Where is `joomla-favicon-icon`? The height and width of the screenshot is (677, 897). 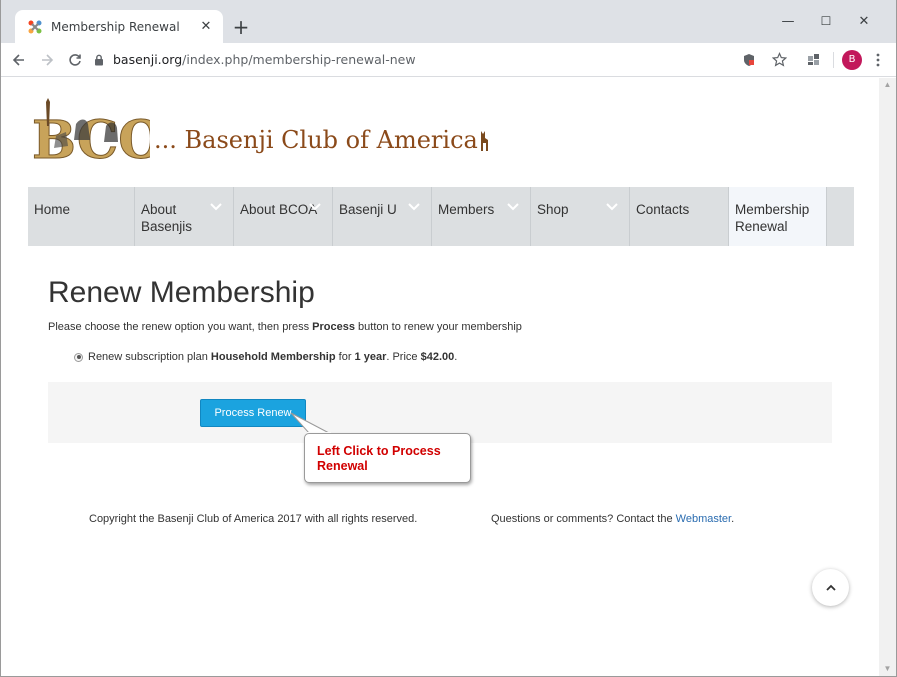
joomla-favicon-icon is located at coordinates (35, 26).